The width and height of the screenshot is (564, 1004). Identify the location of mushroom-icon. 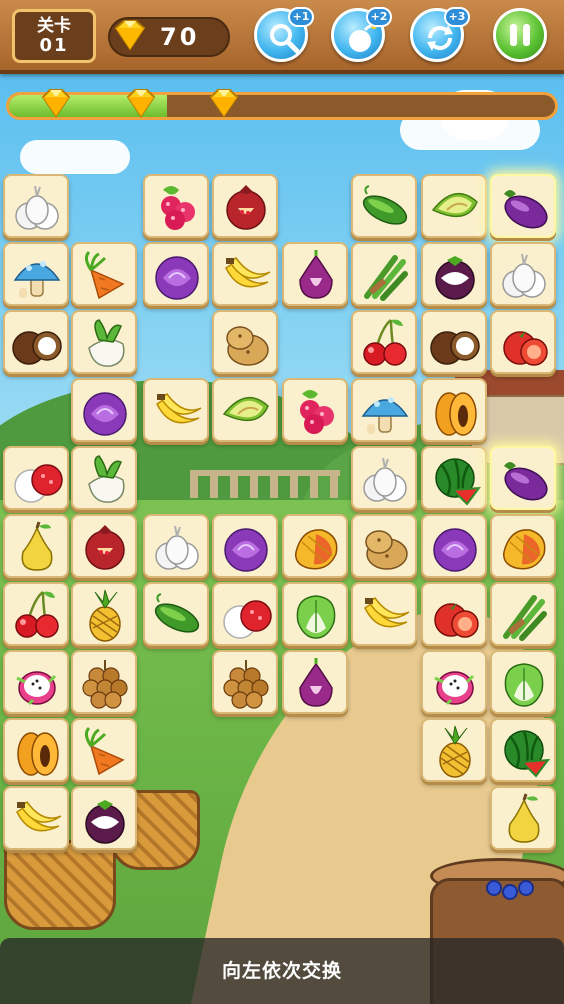
(385, 415).